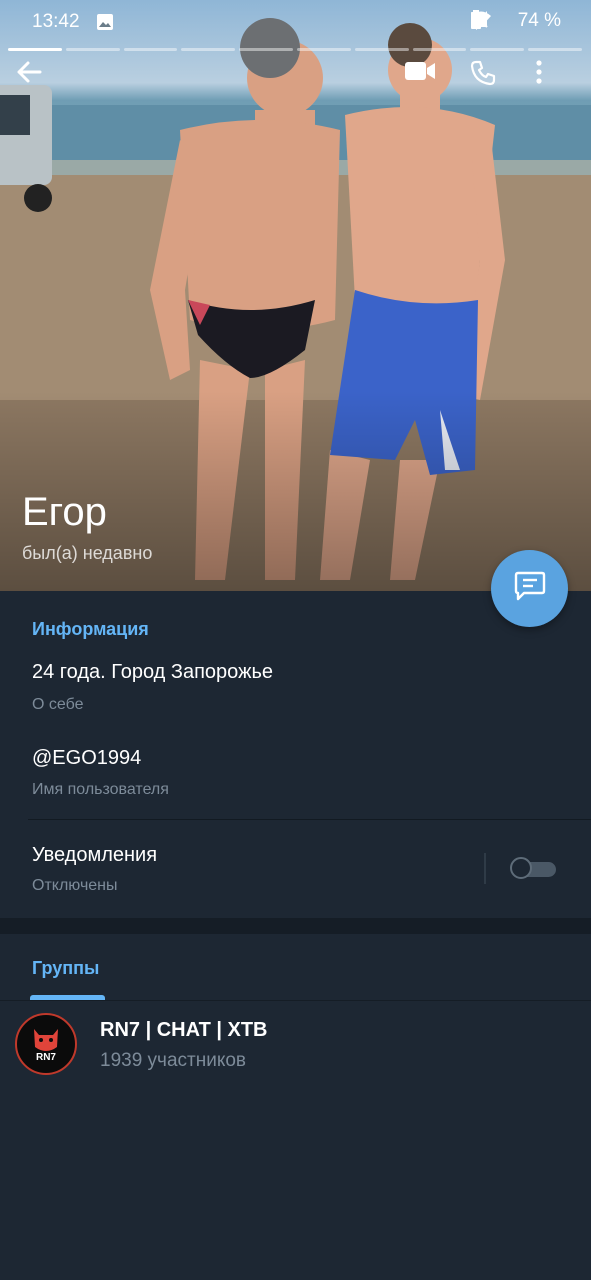  What do you see at coordinates (295, 926) in the screenshot?
I see `section-gap` at bounding box center [295, 926].